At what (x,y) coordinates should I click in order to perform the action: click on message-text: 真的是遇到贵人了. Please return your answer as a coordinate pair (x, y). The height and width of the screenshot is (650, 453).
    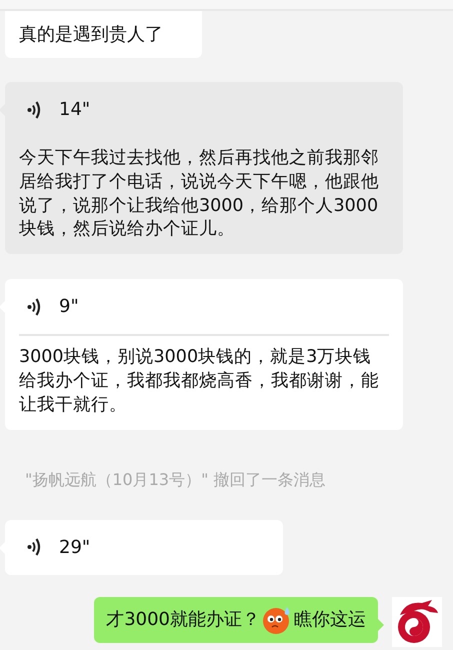
    Looking at the image, I should click on (91, 35).